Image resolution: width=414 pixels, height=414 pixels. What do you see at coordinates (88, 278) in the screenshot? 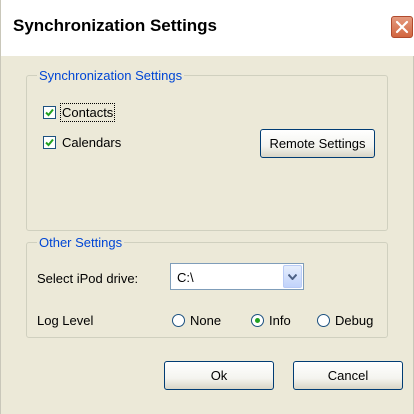
I see `ipod-drive-label: Select iPod drive:` at bounding box center [88, 278].